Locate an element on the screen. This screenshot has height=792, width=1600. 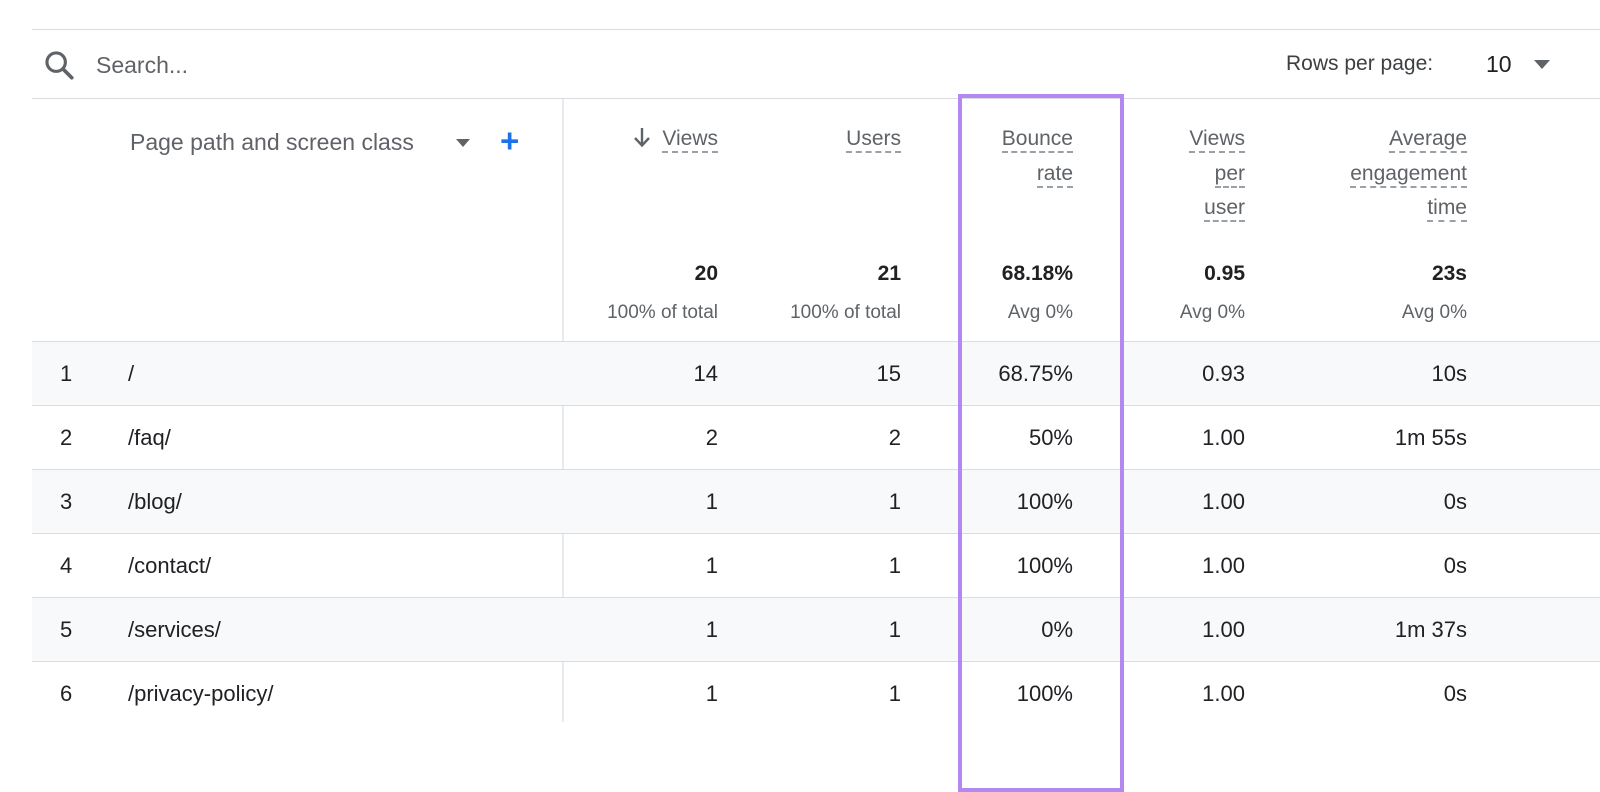
row-number: 3 is located at coordinates (66, 501).